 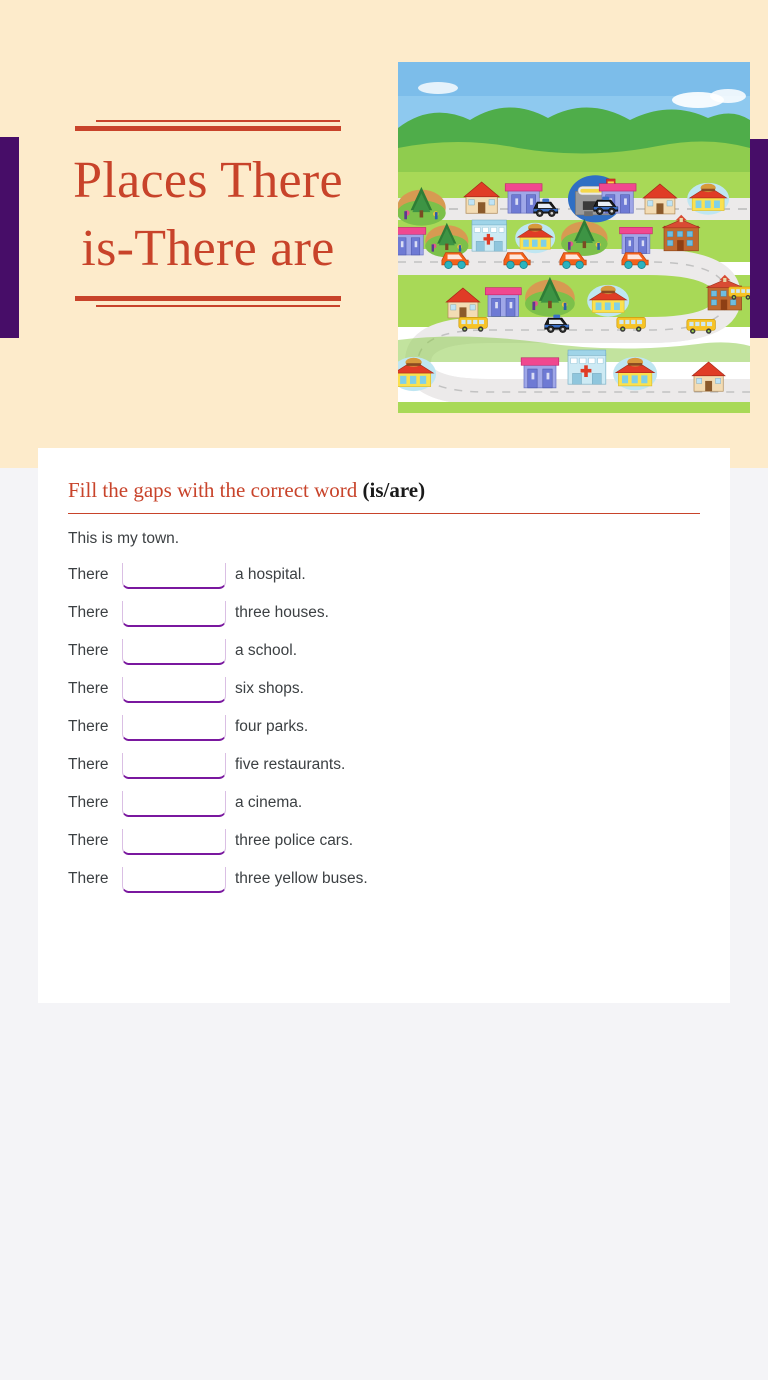 What do you see at coordinates (384, 619) in the screenshot?
I see `question-row: There three houses.` at bounding box center [384, 619].